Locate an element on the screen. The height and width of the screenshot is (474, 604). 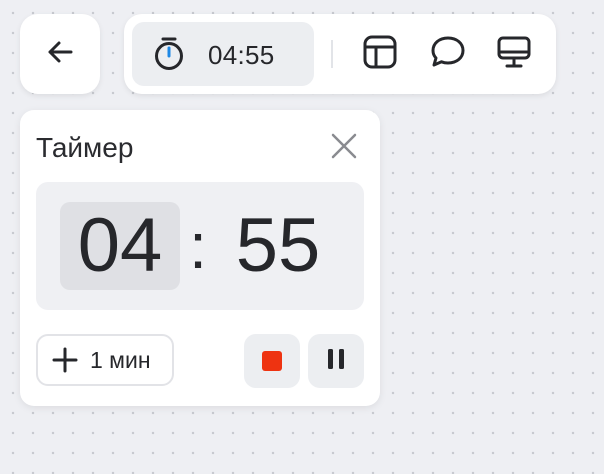
layout-button is located at coordinates (380, 54).